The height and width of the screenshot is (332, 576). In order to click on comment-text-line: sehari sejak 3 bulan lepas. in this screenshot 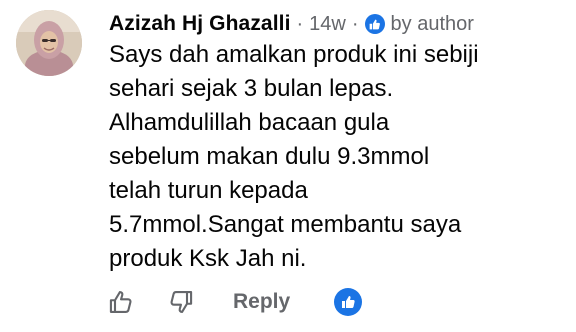, I will do `click(251, 88)`.